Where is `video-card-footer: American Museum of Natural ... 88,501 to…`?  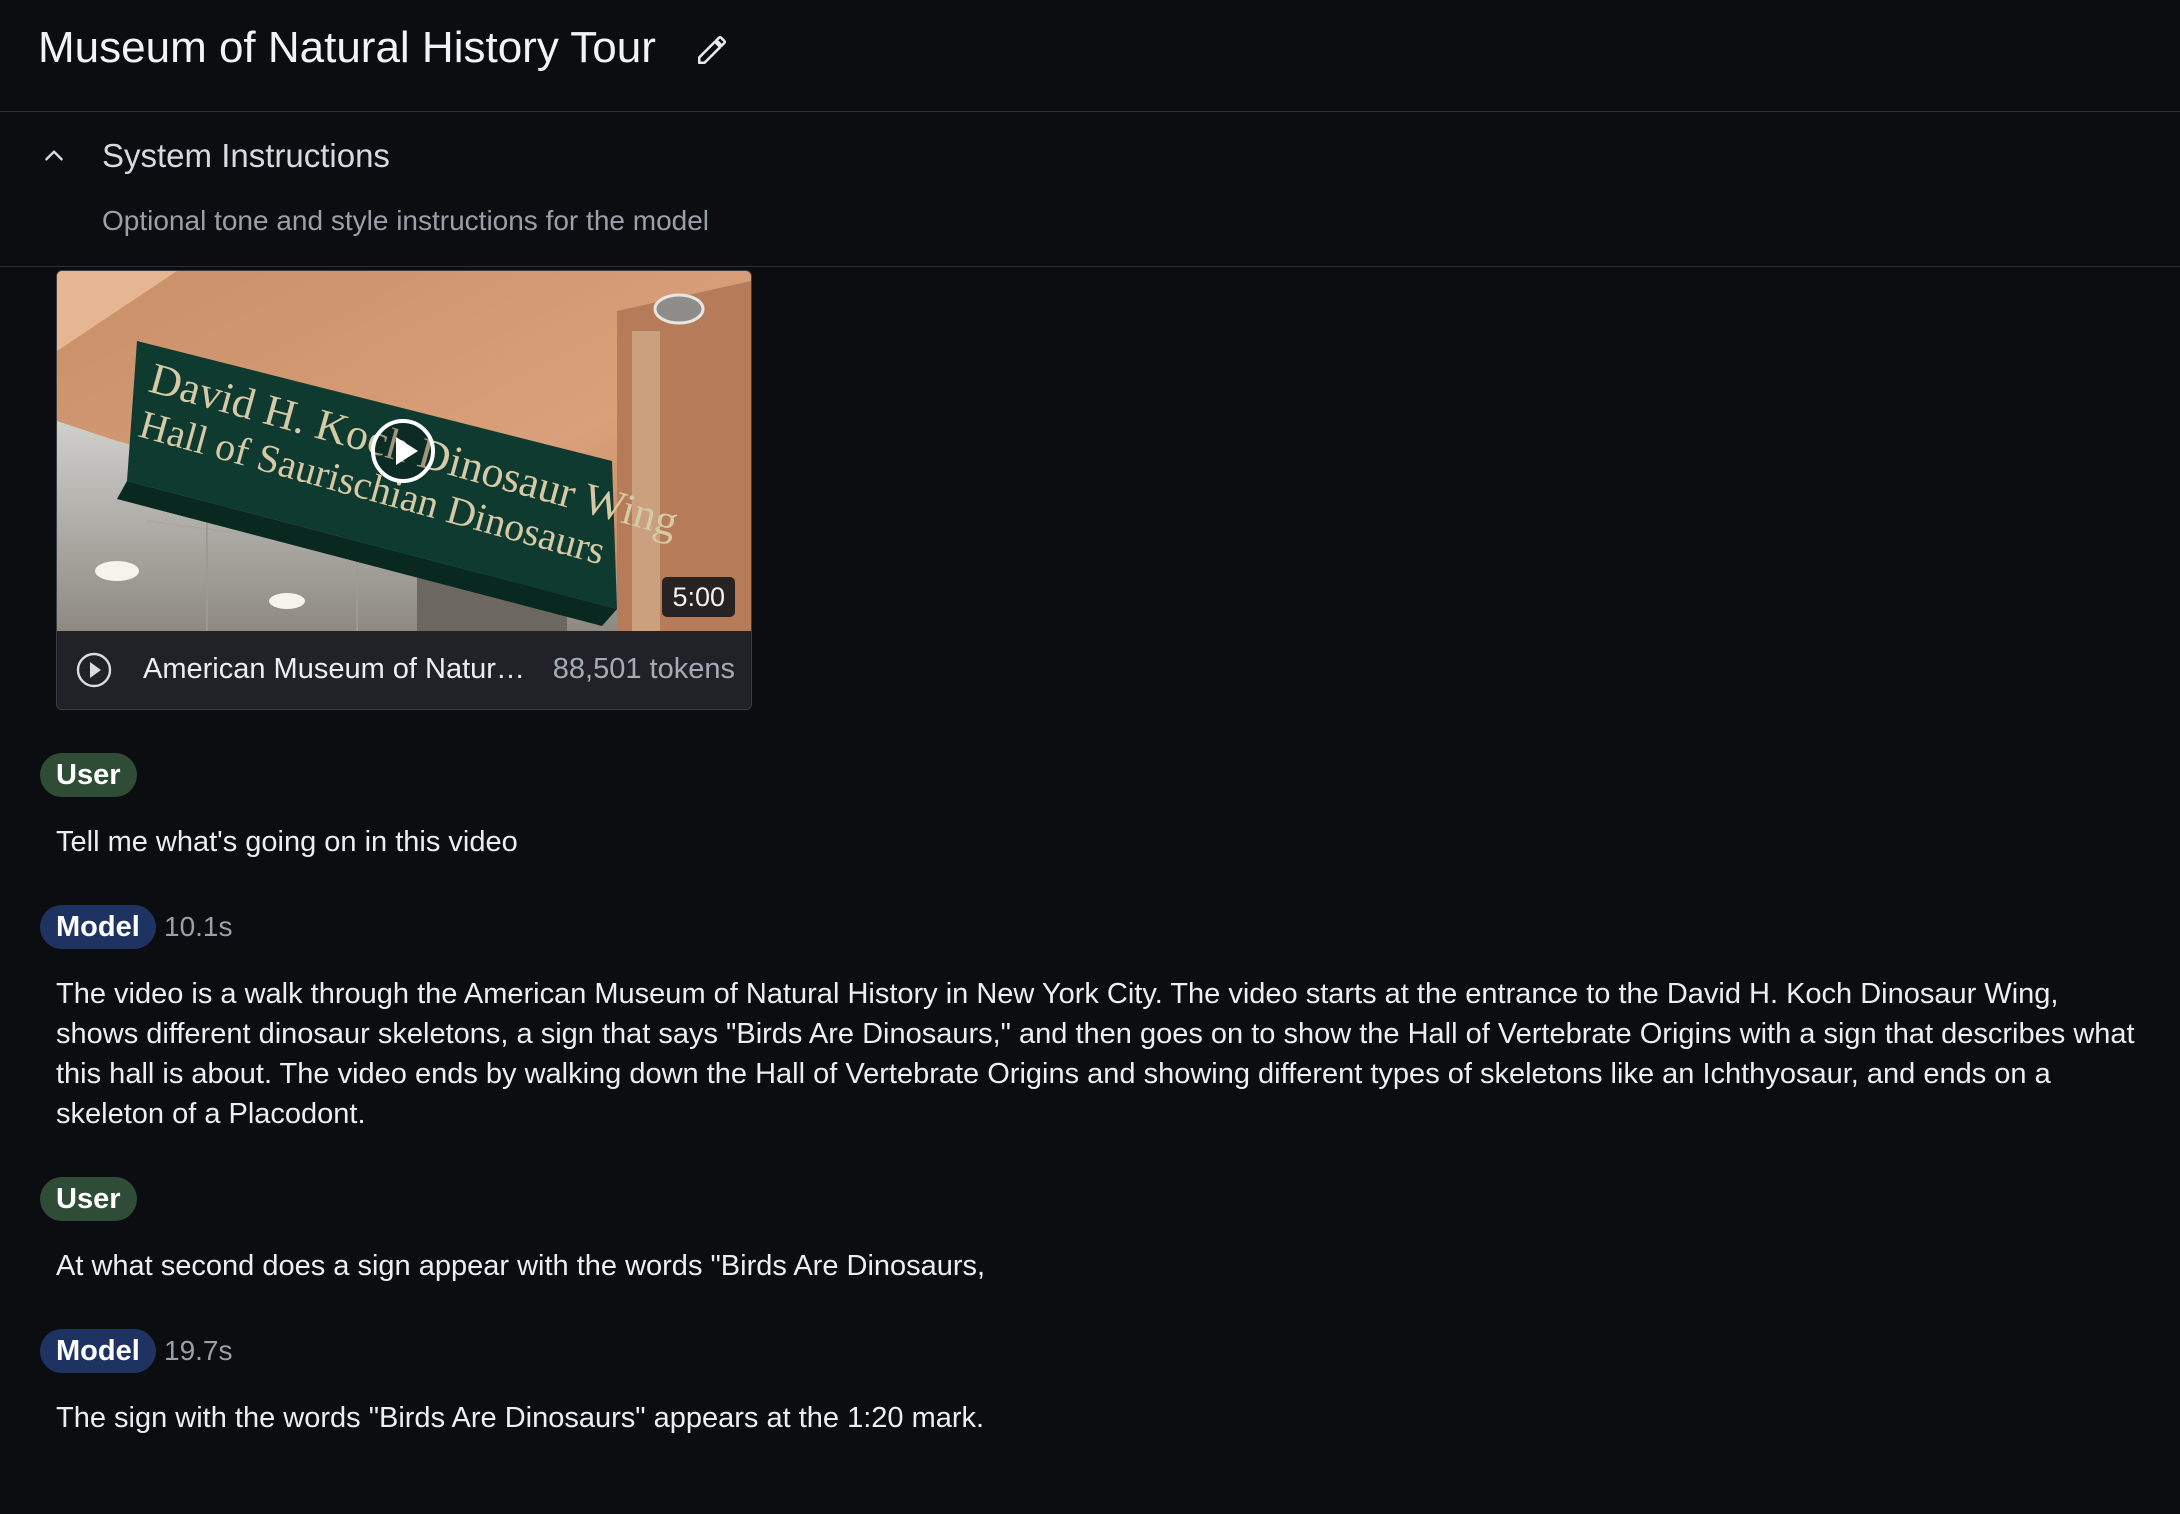
video-card-footer: American Museum of Natural ... 88,501 to… is located at coordinates (404, 670).